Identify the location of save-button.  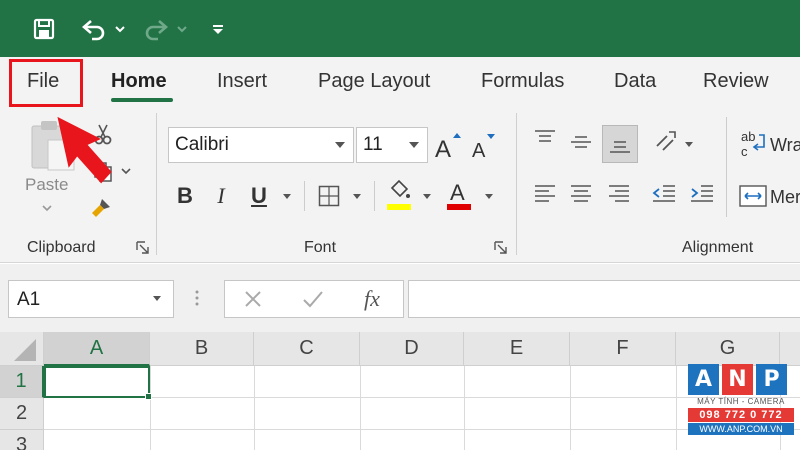
(44, 29).